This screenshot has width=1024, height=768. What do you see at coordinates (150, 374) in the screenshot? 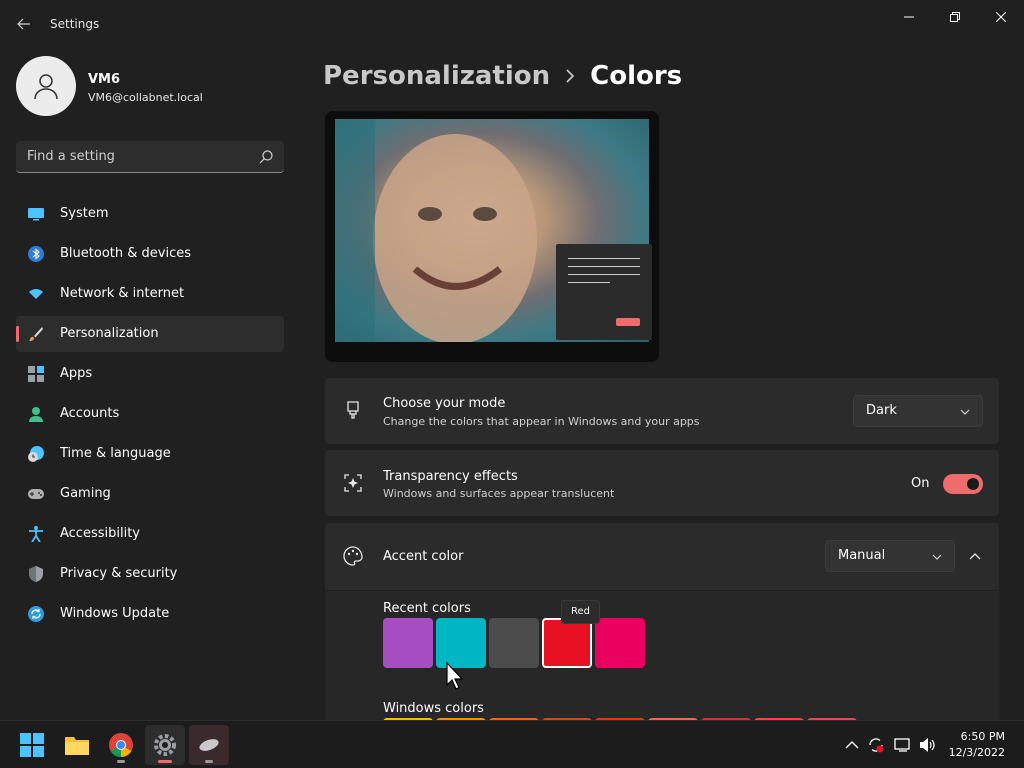
I see `sidebar-item-apps: Apps` at bounding box center [150, 374].